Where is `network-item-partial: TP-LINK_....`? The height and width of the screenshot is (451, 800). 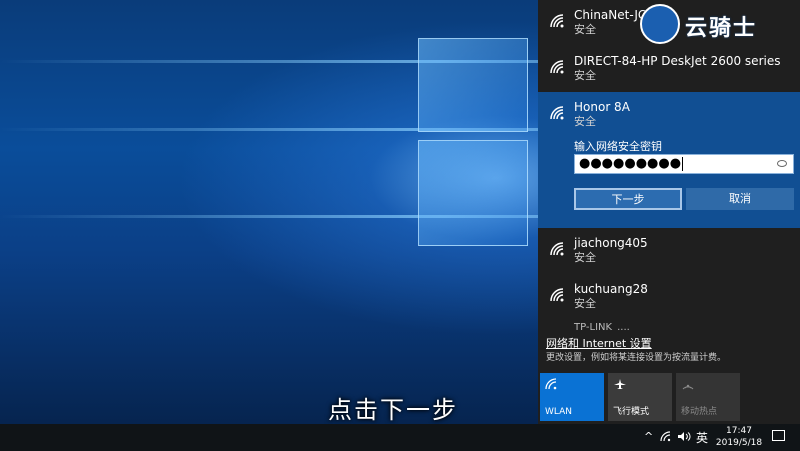
network-item-partial: TP-LINK_.... is located at coordinates (602, 326).